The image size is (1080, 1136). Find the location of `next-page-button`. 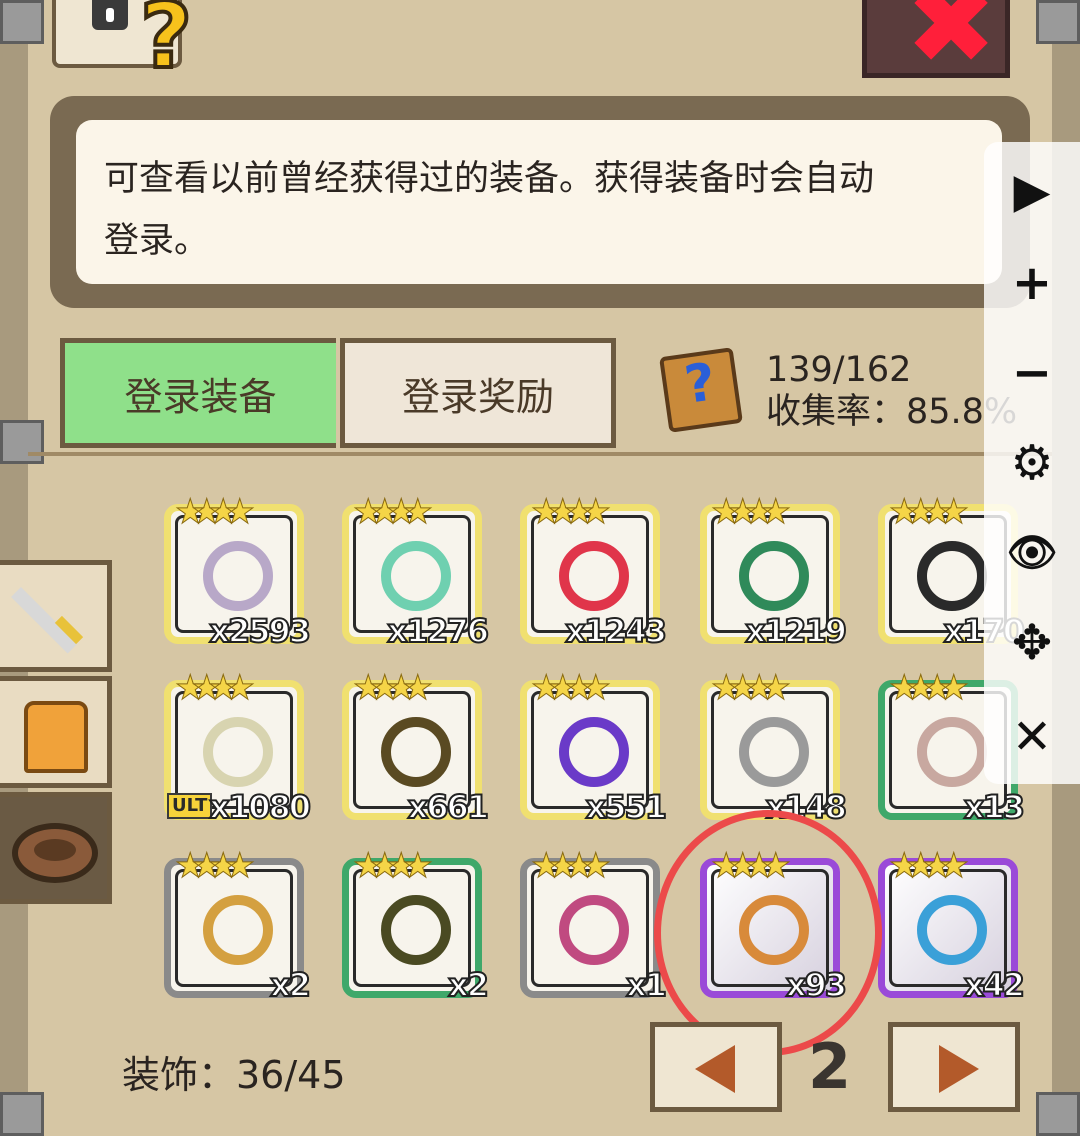

next-page-button is located at coordinates (954, 1067).